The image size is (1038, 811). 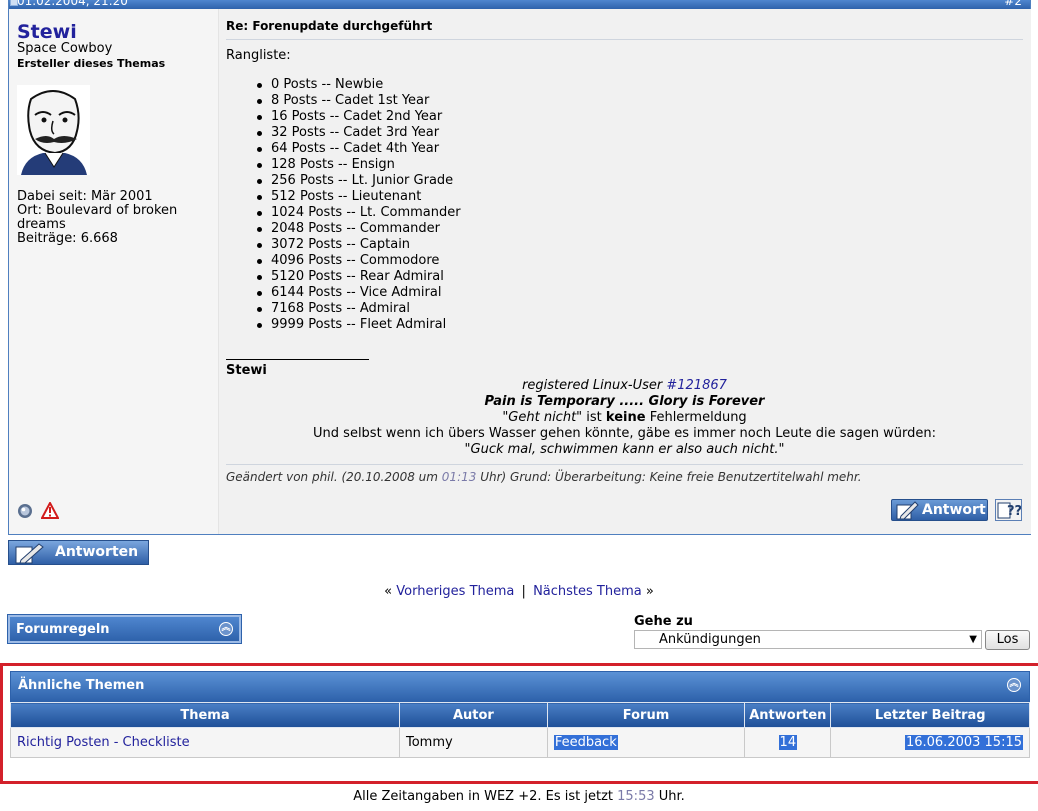 What do you see at coordinates (788, 715) in the screenshot?
I see `column-header-antworten: Antworten` at bounding box center [788, 715].